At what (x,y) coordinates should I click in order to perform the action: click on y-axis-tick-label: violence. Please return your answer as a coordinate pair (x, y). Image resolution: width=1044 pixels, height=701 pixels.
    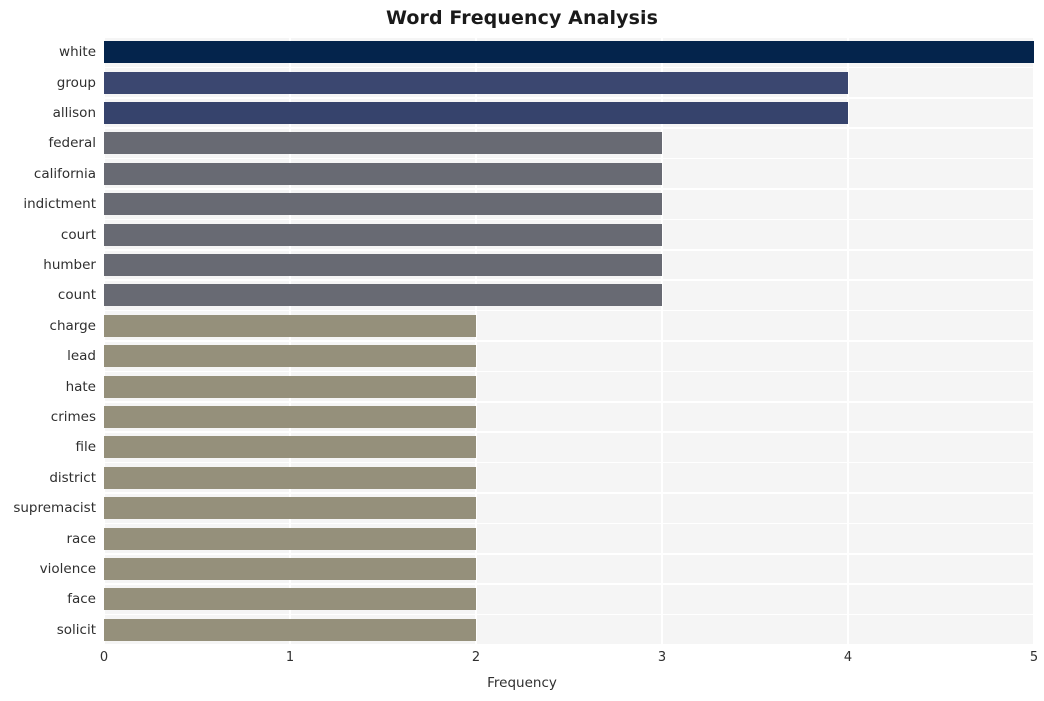
    Looking at the image, I should click on (67, 569).